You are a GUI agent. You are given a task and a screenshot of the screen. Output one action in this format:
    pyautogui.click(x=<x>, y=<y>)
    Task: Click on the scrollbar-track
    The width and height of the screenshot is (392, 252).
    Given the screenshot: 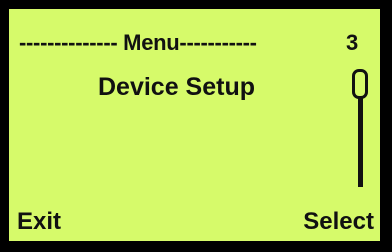 What is the action you would take?
    pyautogui.click(x=360, y=137)
    